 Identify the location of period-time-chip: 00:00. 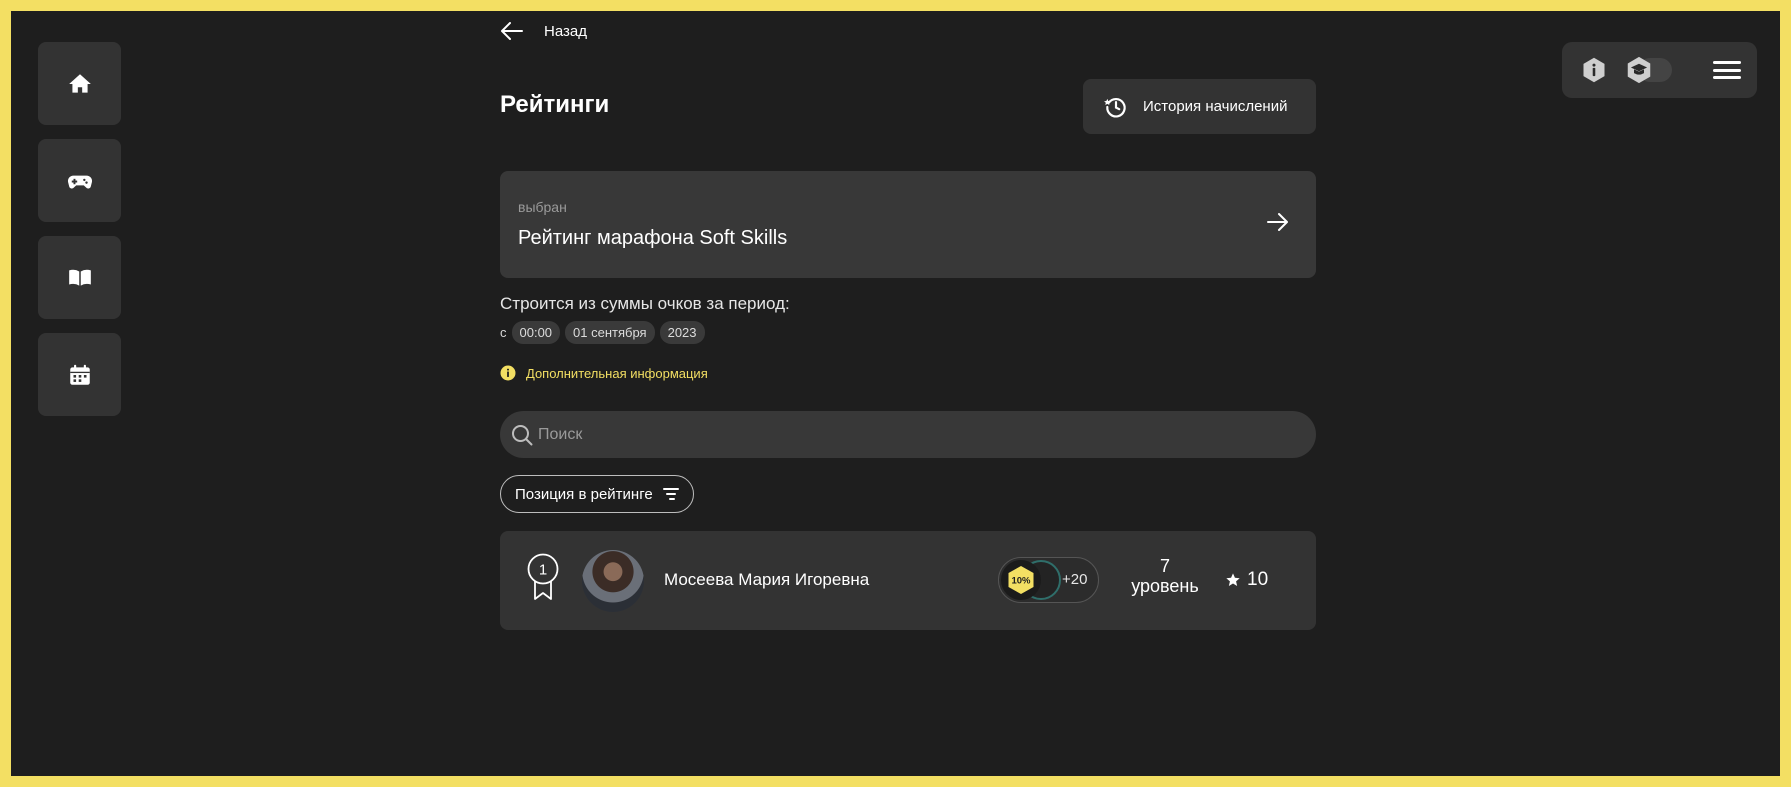
(536, 332).